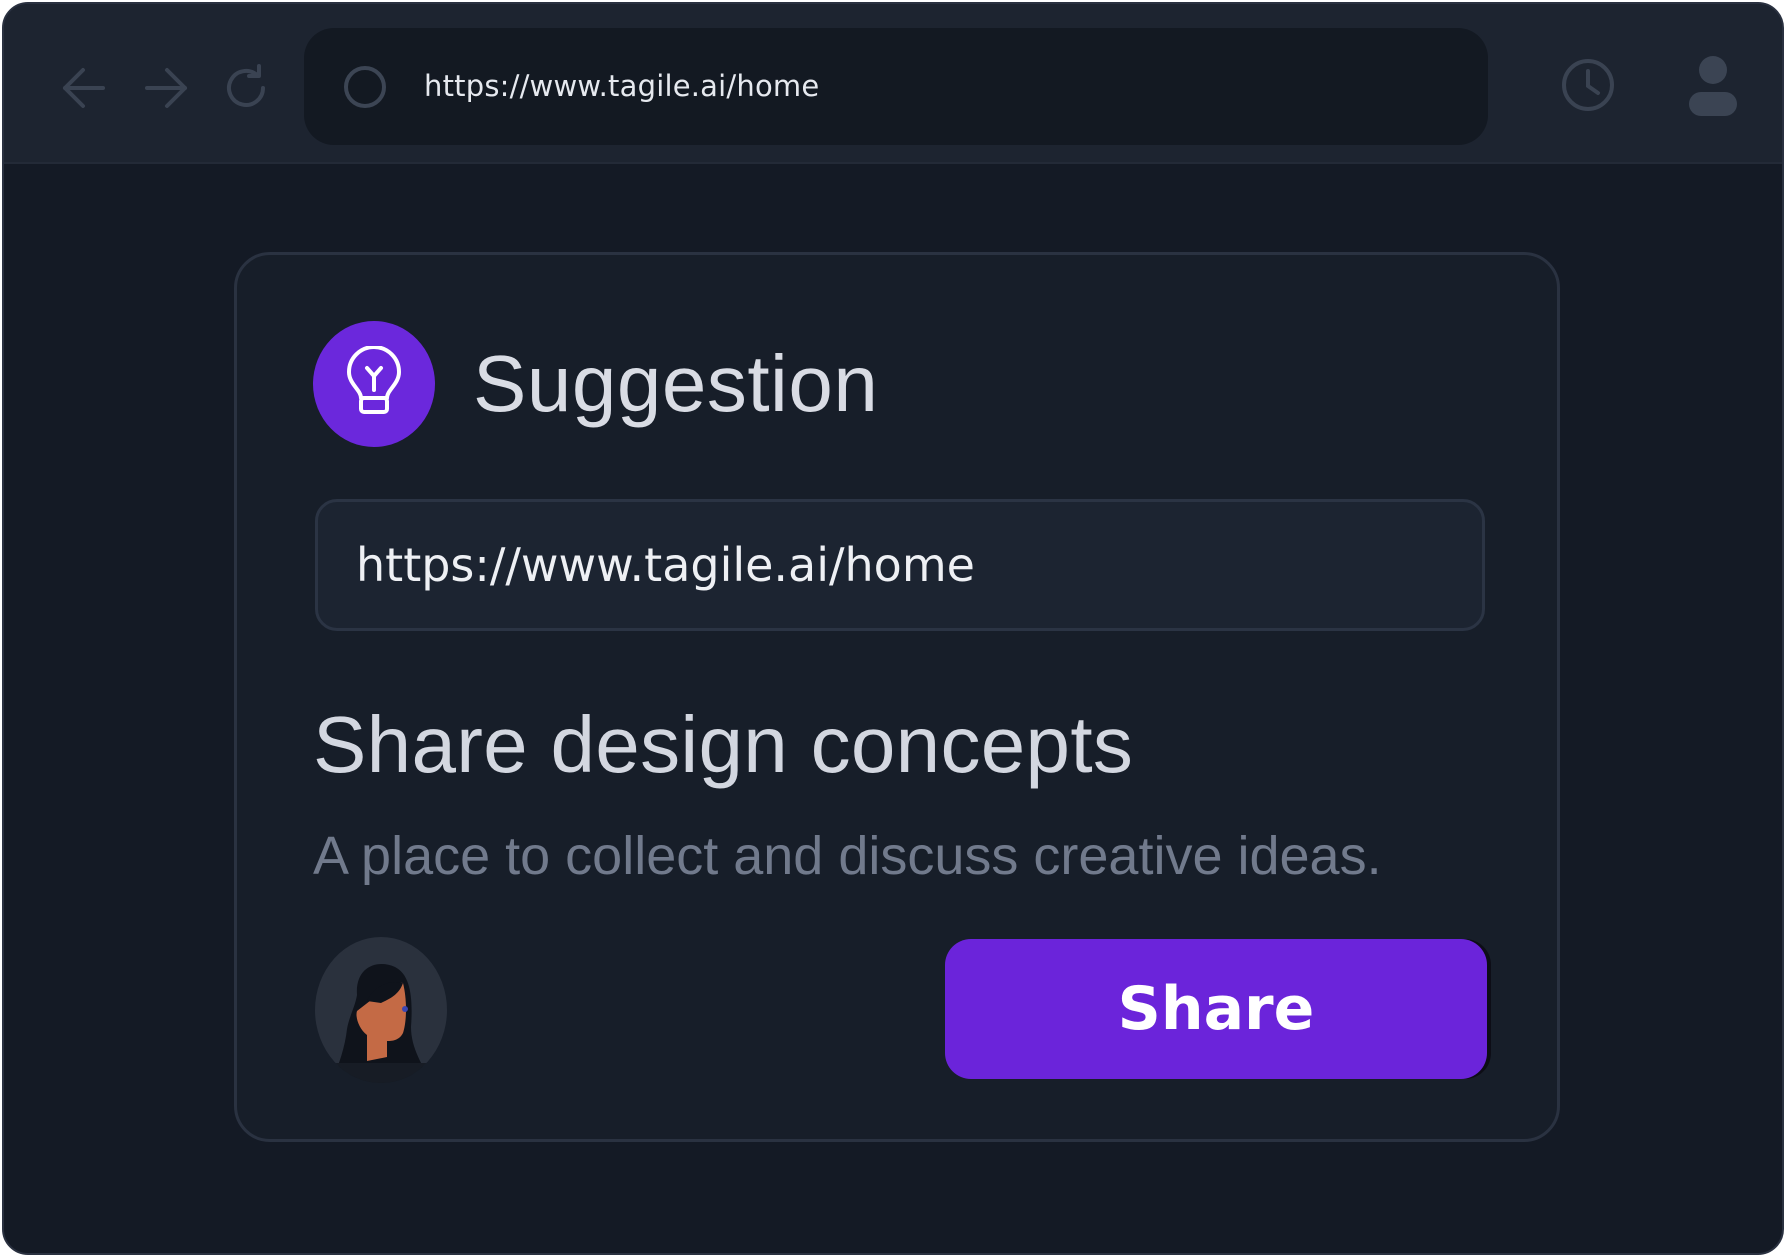 This screenshot has width=1788, height=1259. I want to click on reload-icon, so click(246, 85).